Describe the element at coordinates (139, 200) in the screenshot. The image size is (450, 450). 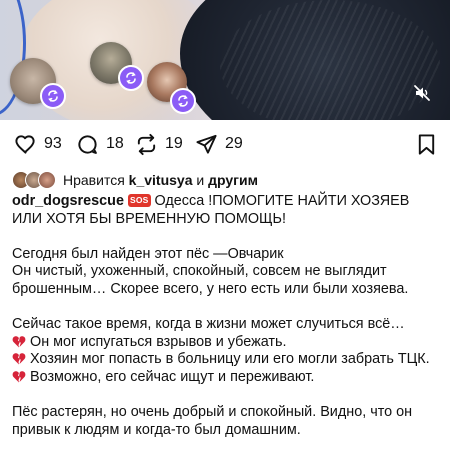
I see `sos-badge: SOS` at that location.